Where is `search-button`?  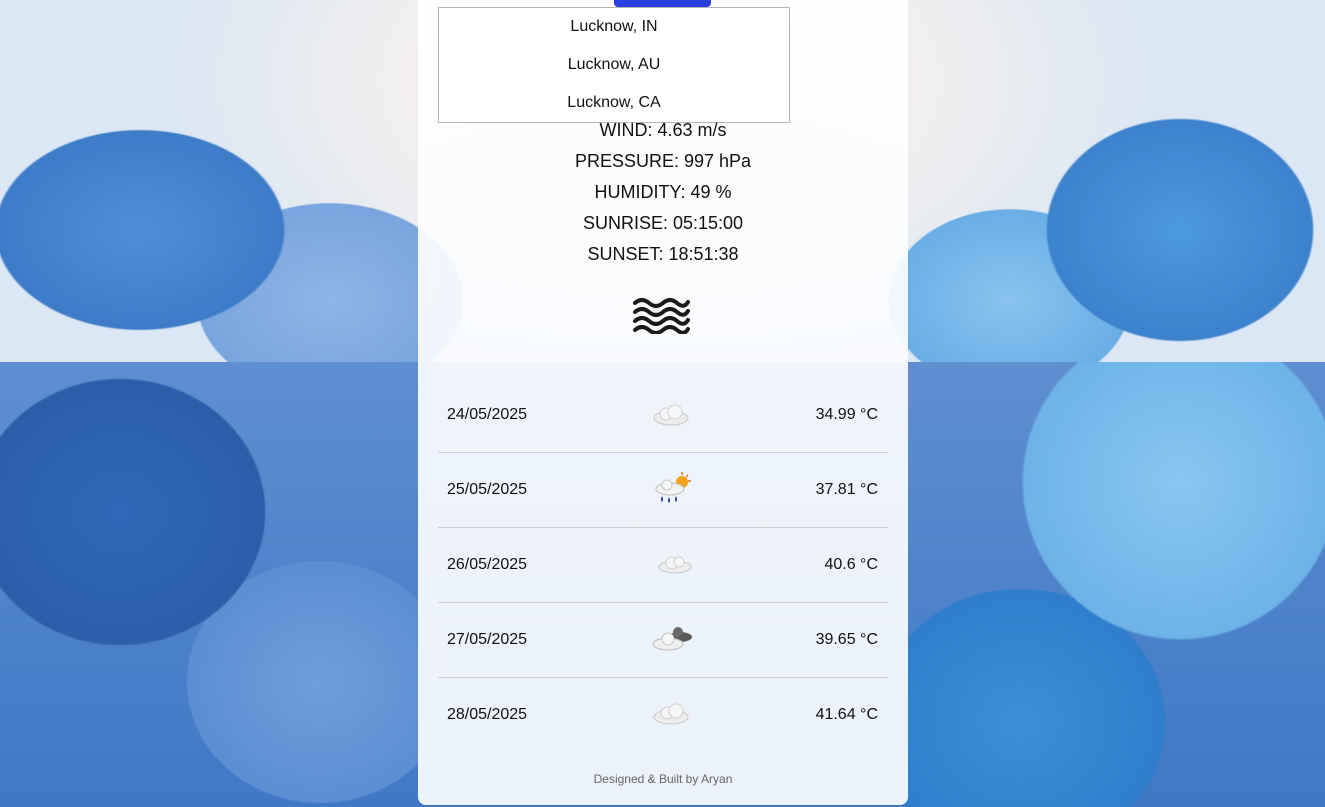 search-button is located at coordinates (662, 3).